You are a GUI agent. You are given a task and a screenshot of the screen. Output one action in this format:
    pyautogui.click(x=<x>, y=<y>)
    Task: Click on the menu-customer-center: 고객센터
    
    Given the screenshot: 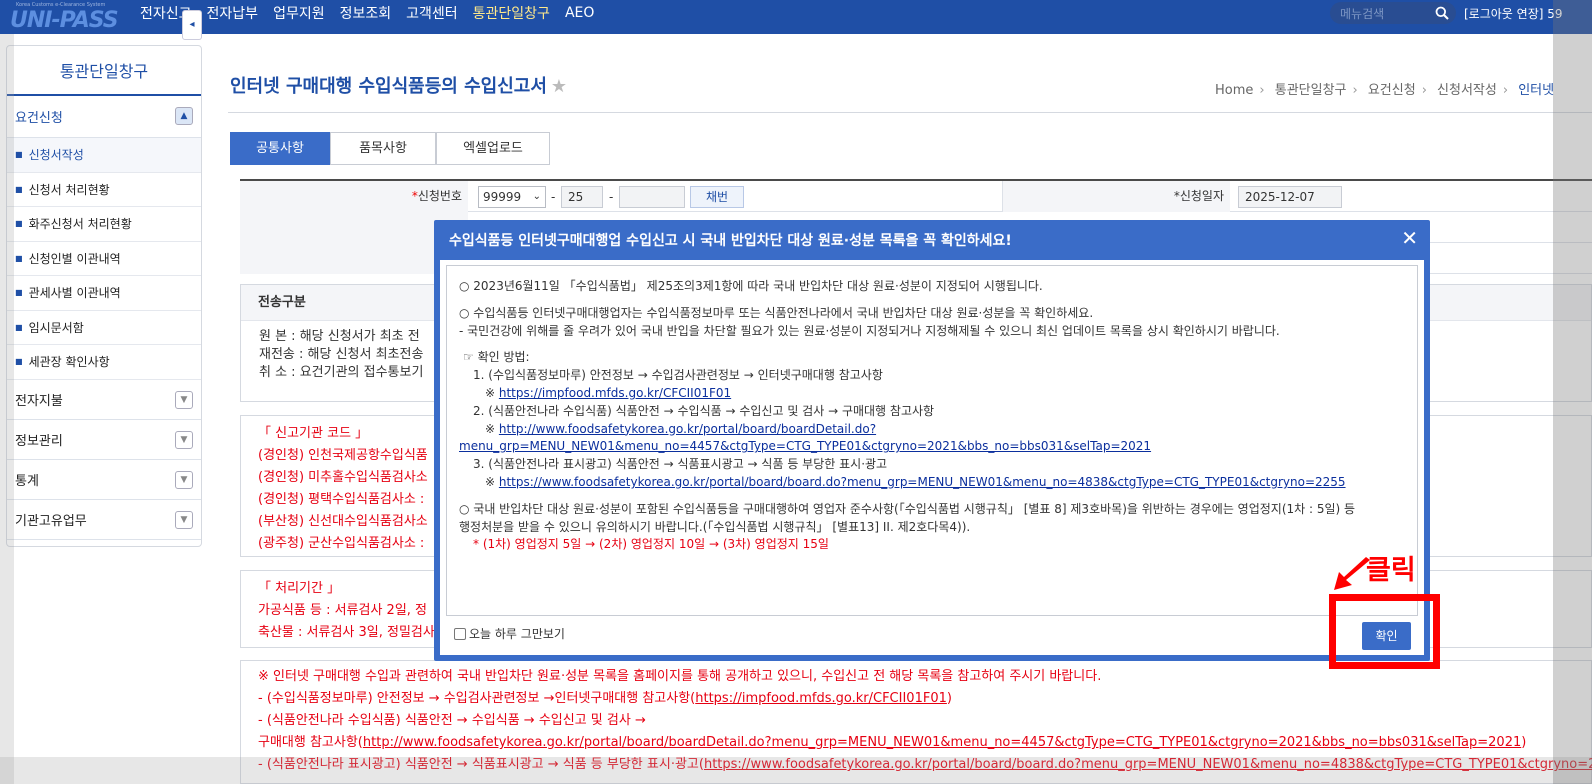 What is the action you would take?
    pyautogui.click(x=432, y=13)
    